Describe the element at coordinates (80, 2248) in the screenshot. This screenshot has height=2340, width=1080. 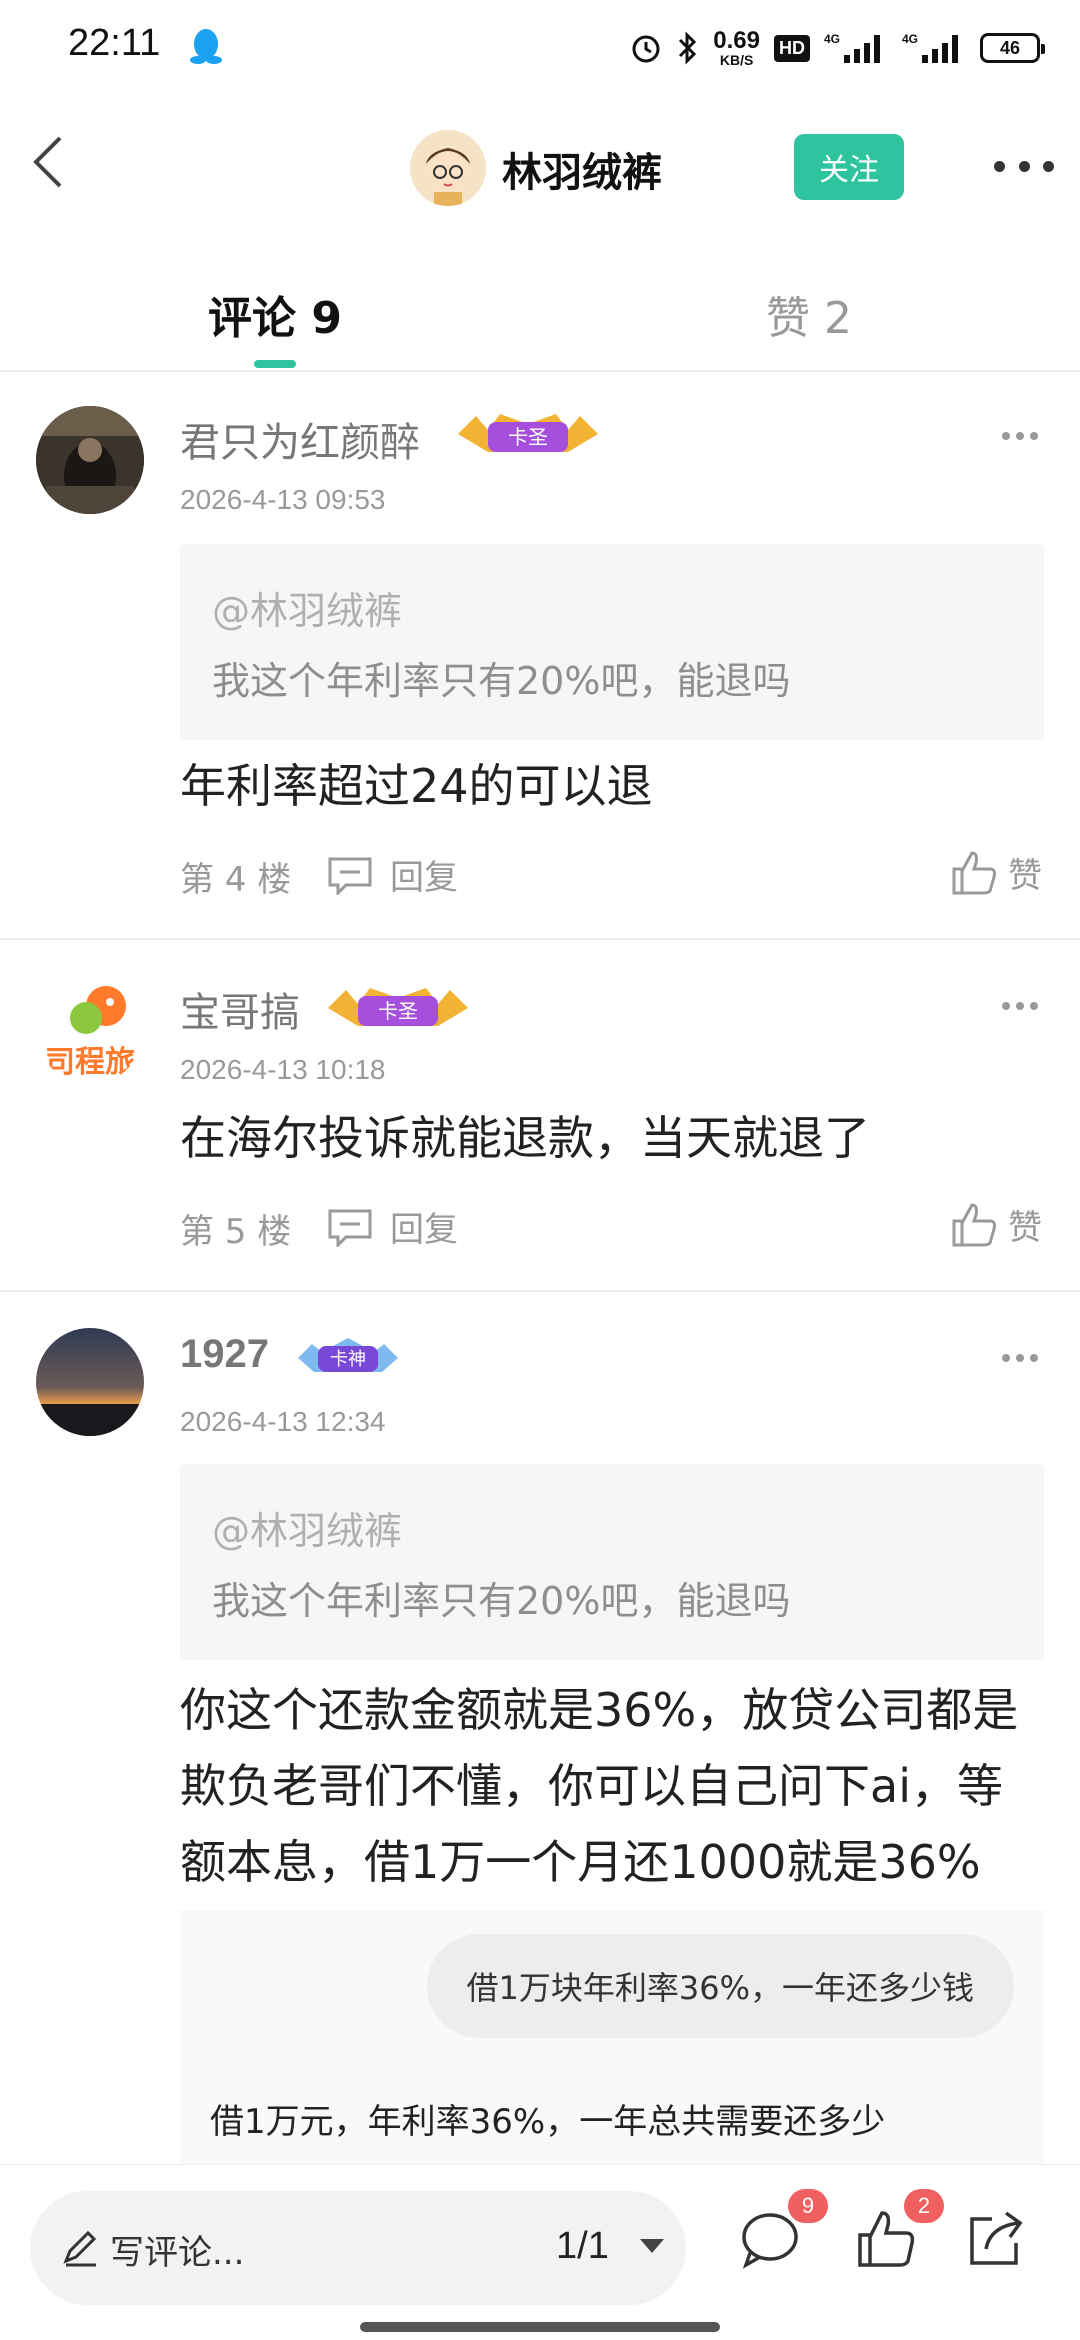
I see `pencil-icon` at that location.